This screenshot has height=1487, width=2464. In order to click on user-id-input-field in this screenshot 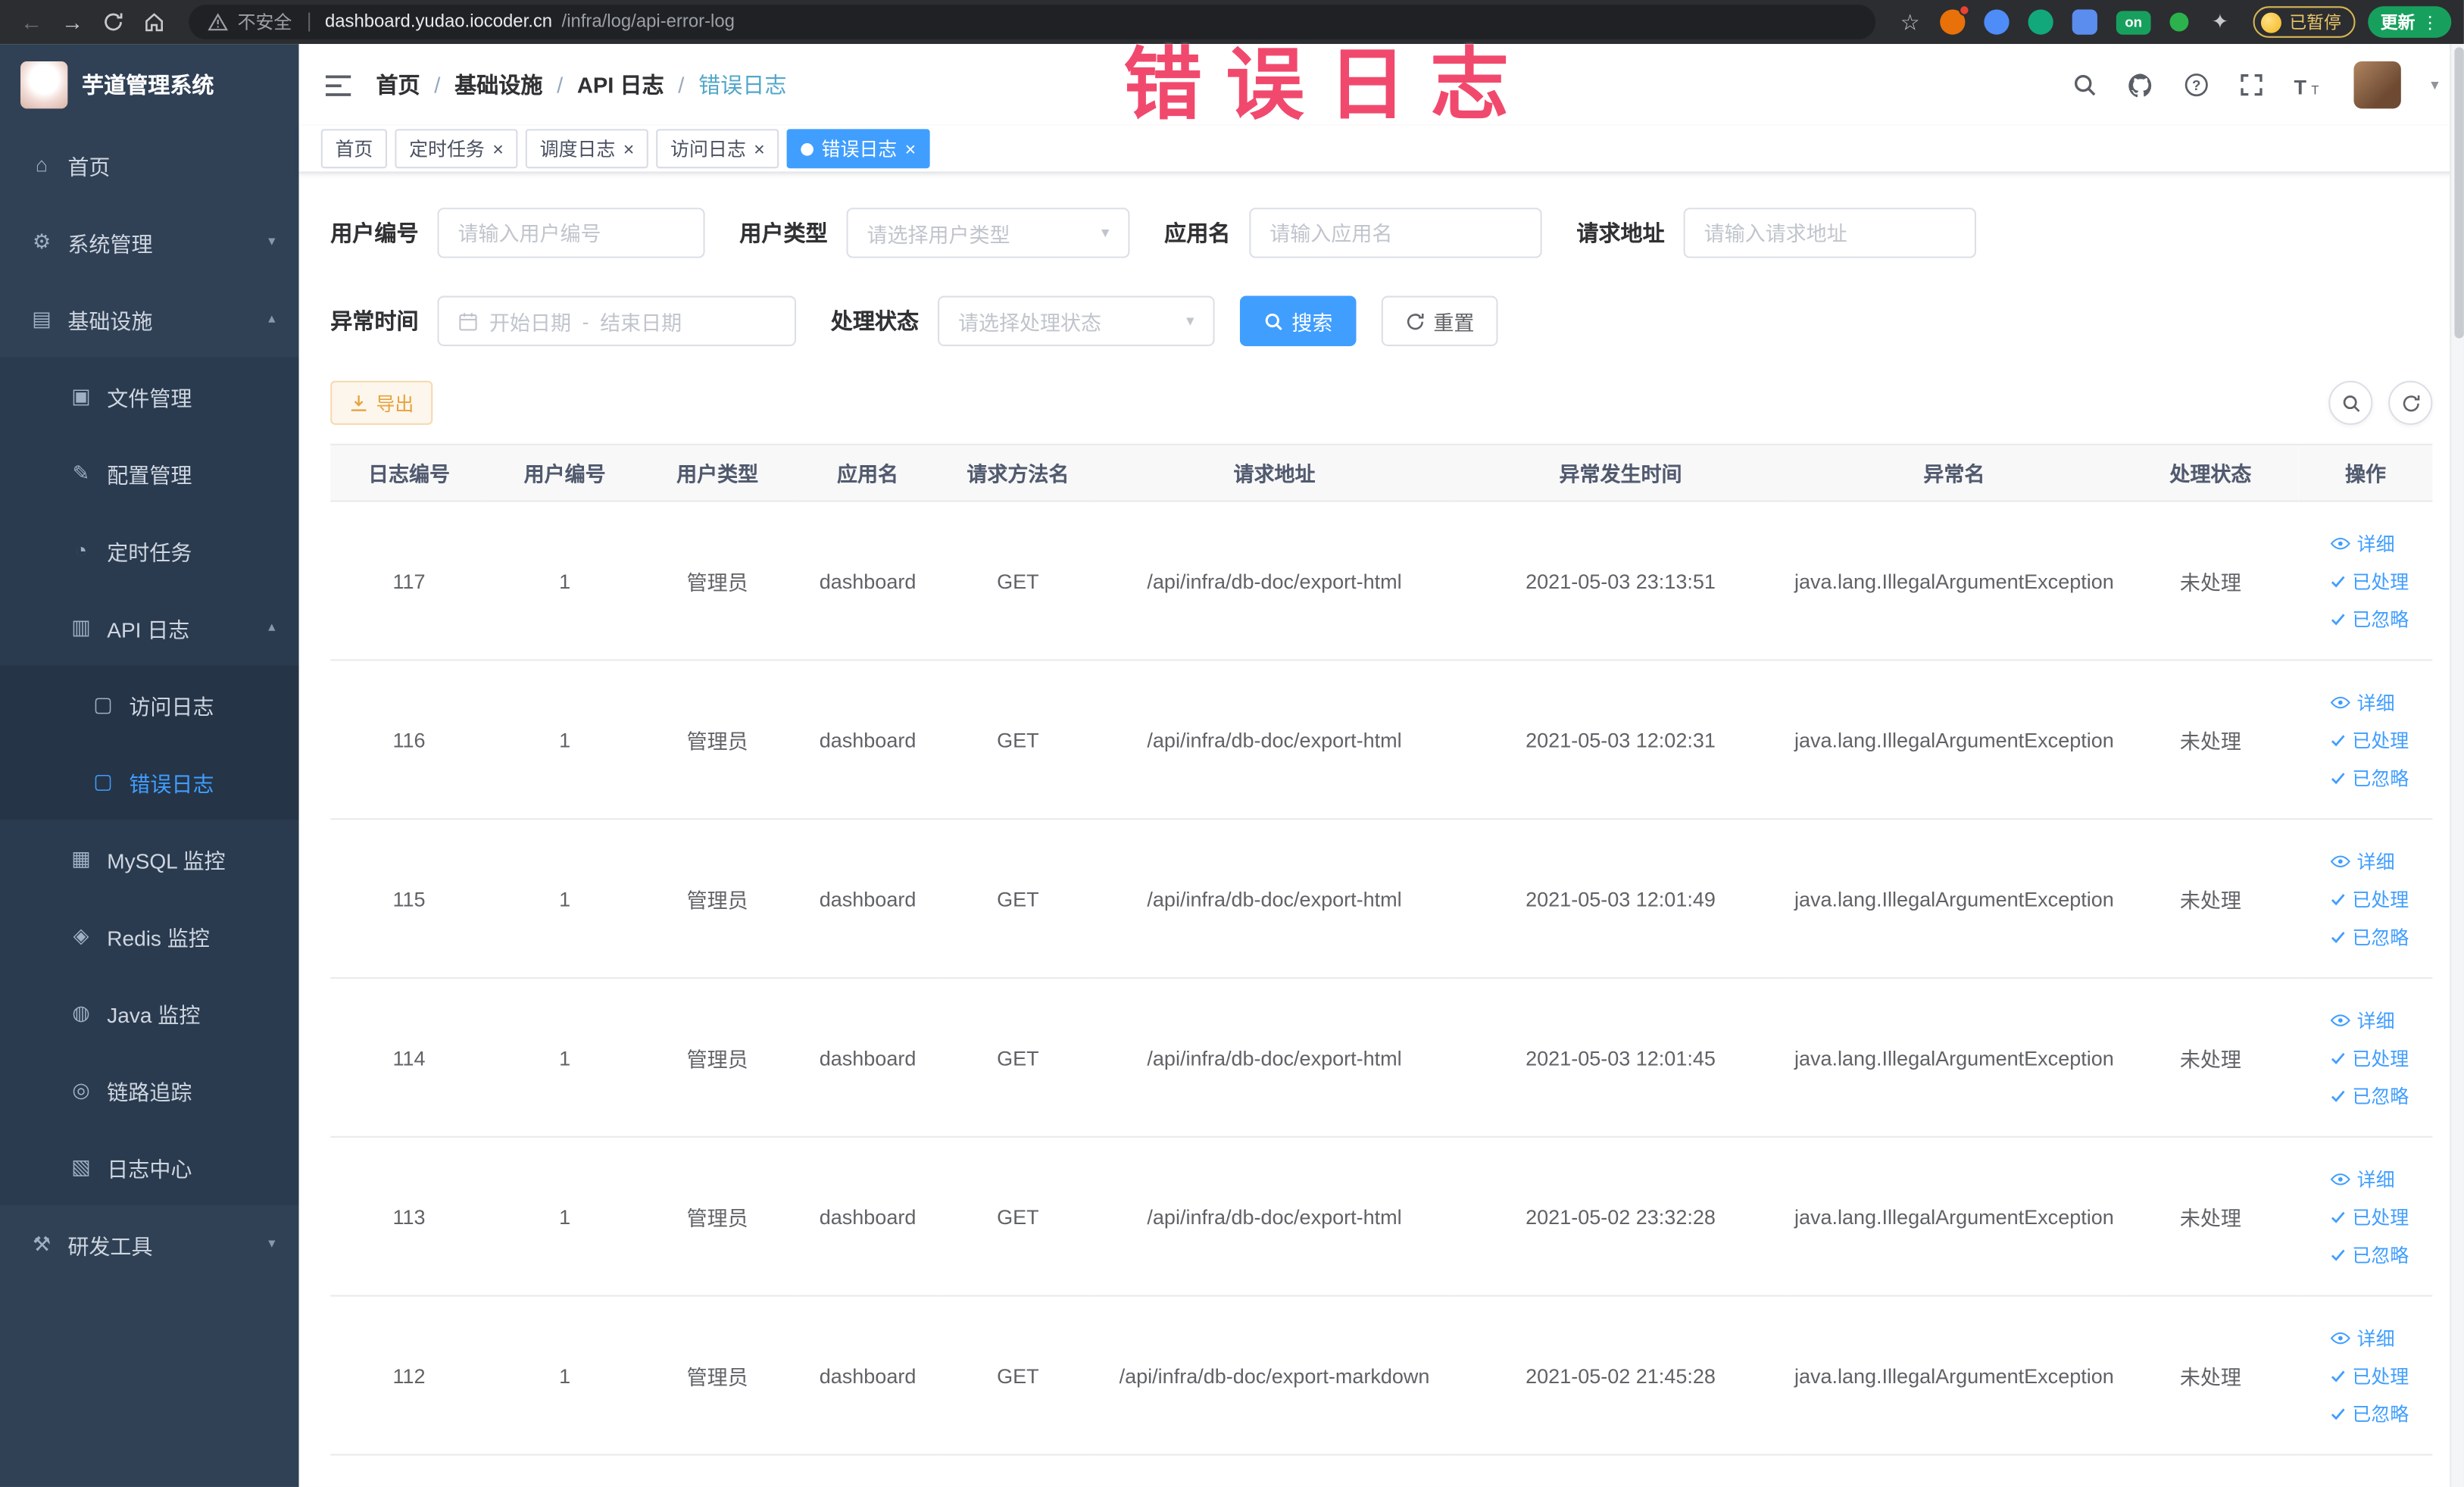, I will do `click(571, 232)`.